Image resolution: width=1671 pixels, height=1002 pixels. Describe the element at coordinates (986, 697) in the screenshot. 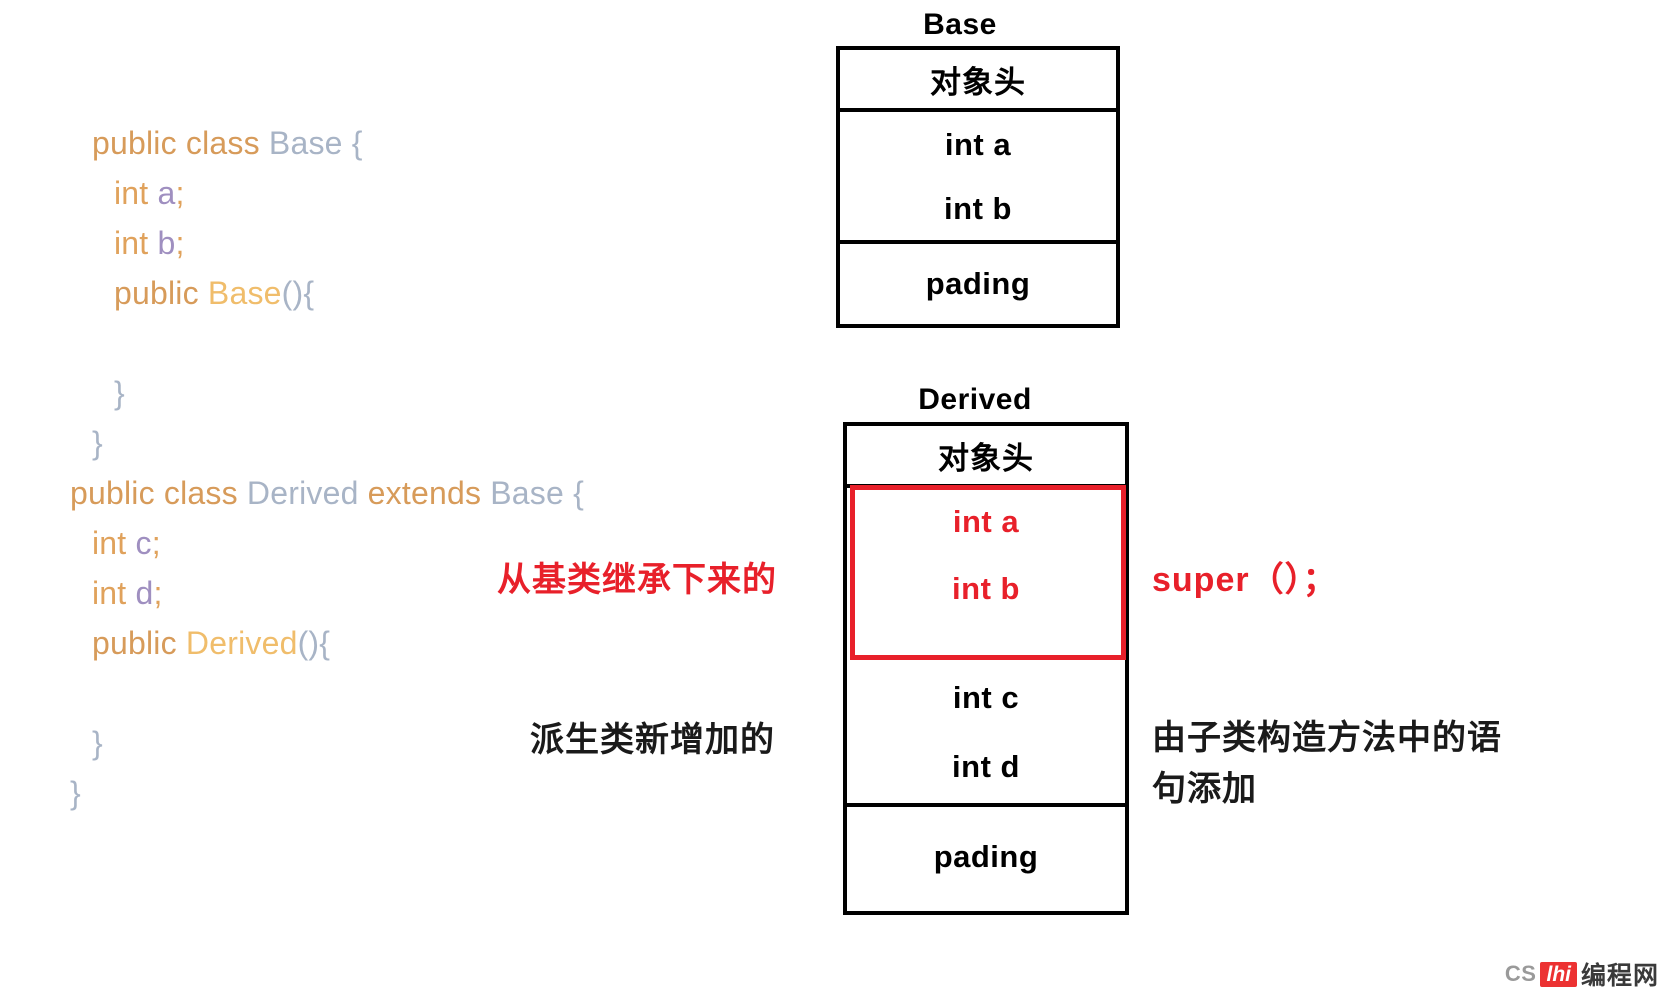

I see `derived-row-int-c: int c` at that location.